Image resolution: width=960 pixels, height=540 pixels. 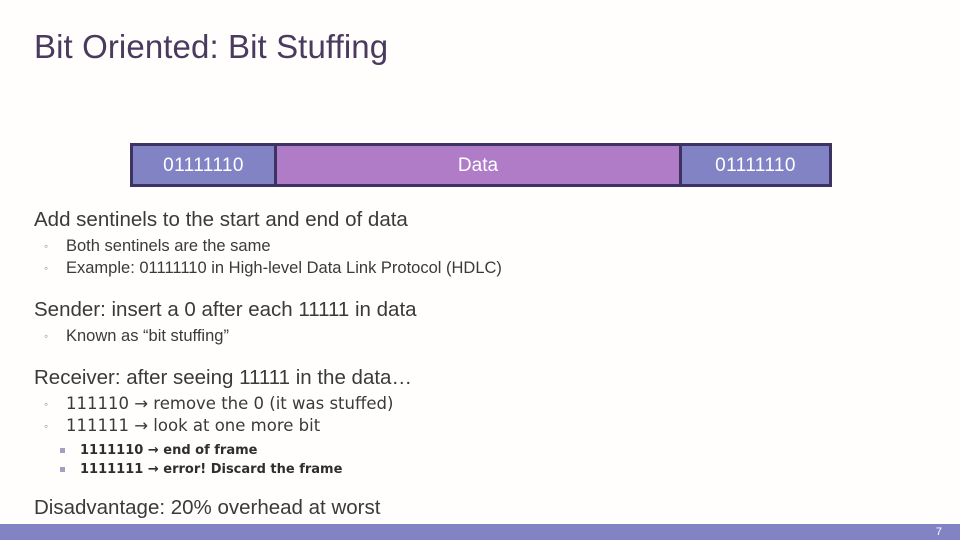 What do you see at coordinates (147, 336) in the screenshot?
I see `bullet-level2-label: Known as “bit stuffing”` at bounding box center [147, 336].